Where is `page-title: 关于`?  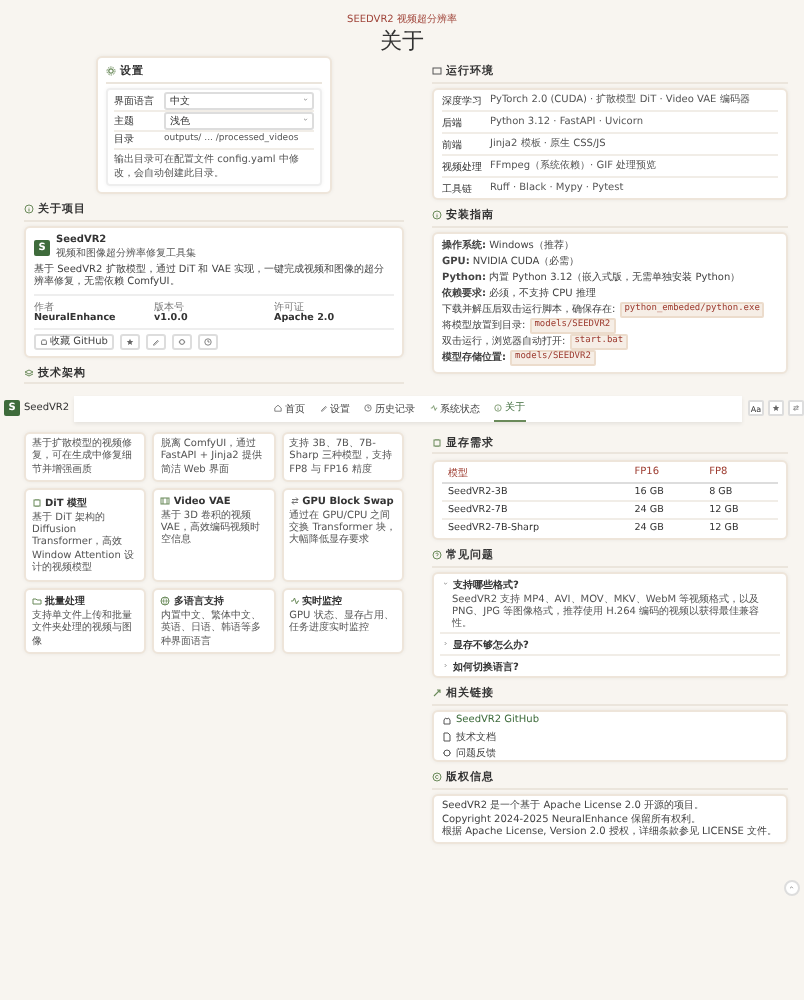 page-title: 关于 is located at coordinates (402, 41).